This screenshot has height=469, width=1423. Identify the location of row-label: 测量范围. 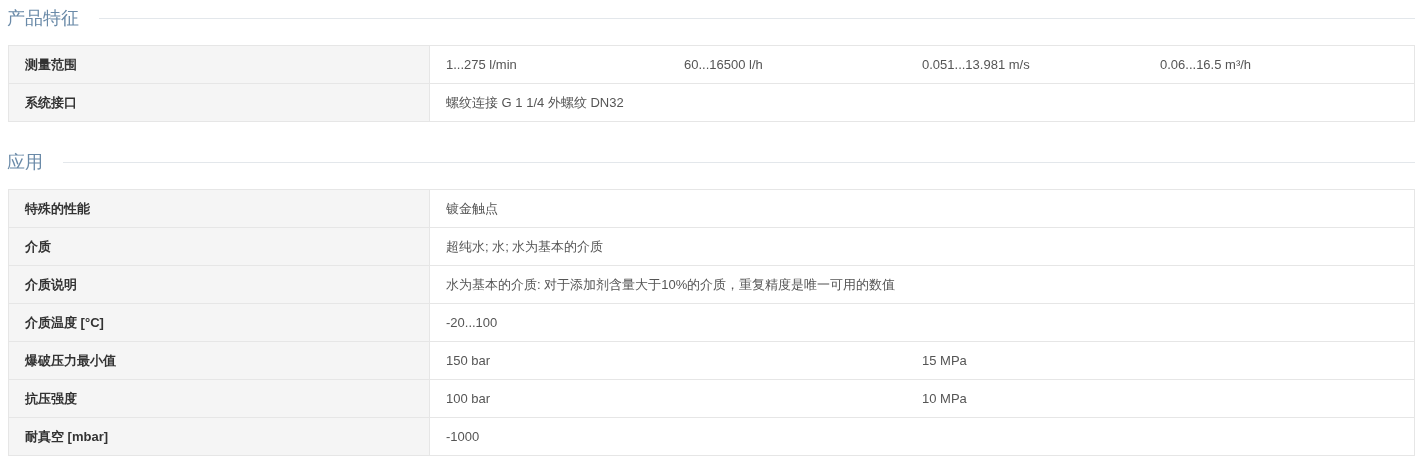
(219, 64).